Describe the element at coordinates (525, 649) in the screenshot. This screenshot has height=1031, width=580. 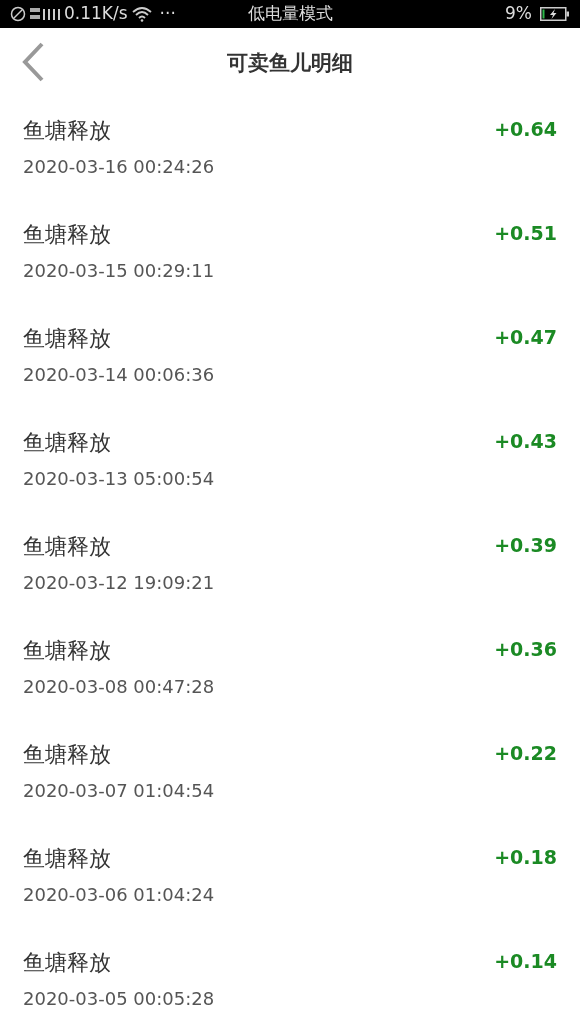
I see `record-amount: +0.36` at that location.